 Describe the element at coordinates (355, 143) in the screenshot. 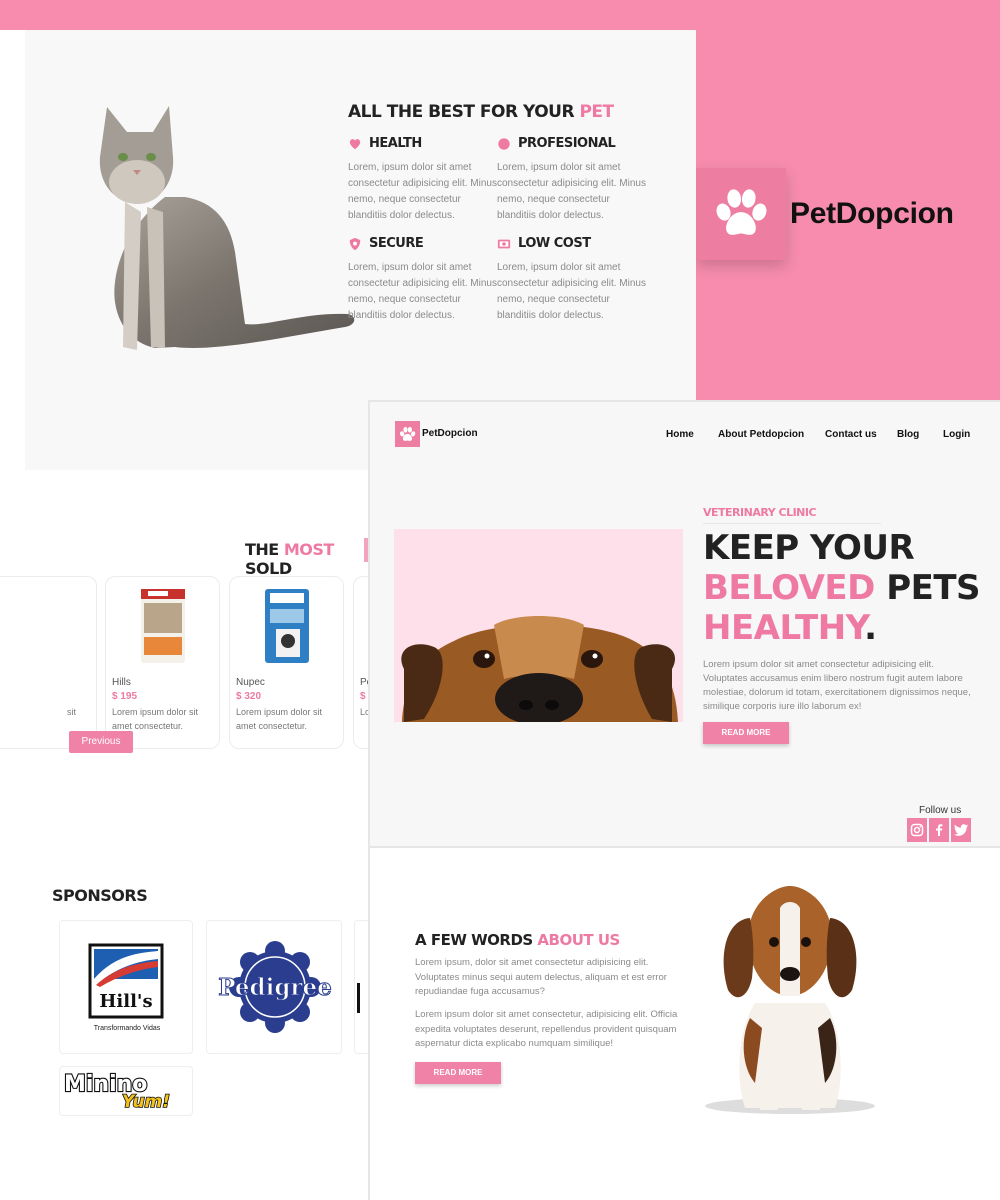

I see `heart-icon` at that location.